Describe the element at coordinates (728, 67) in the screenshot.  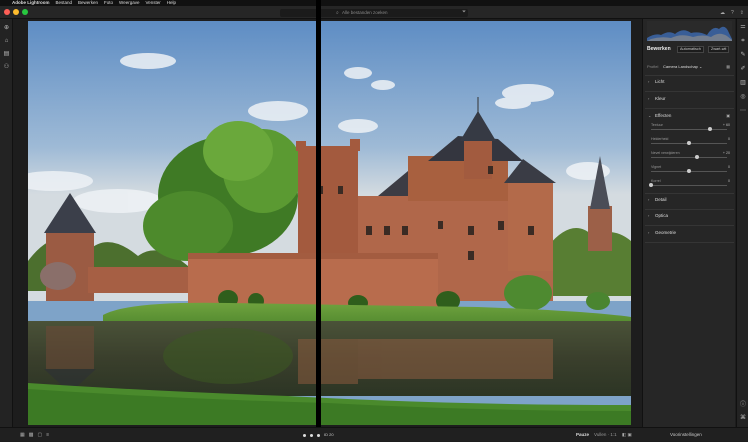
I see `profile-browser-icon: ▦` at that location.